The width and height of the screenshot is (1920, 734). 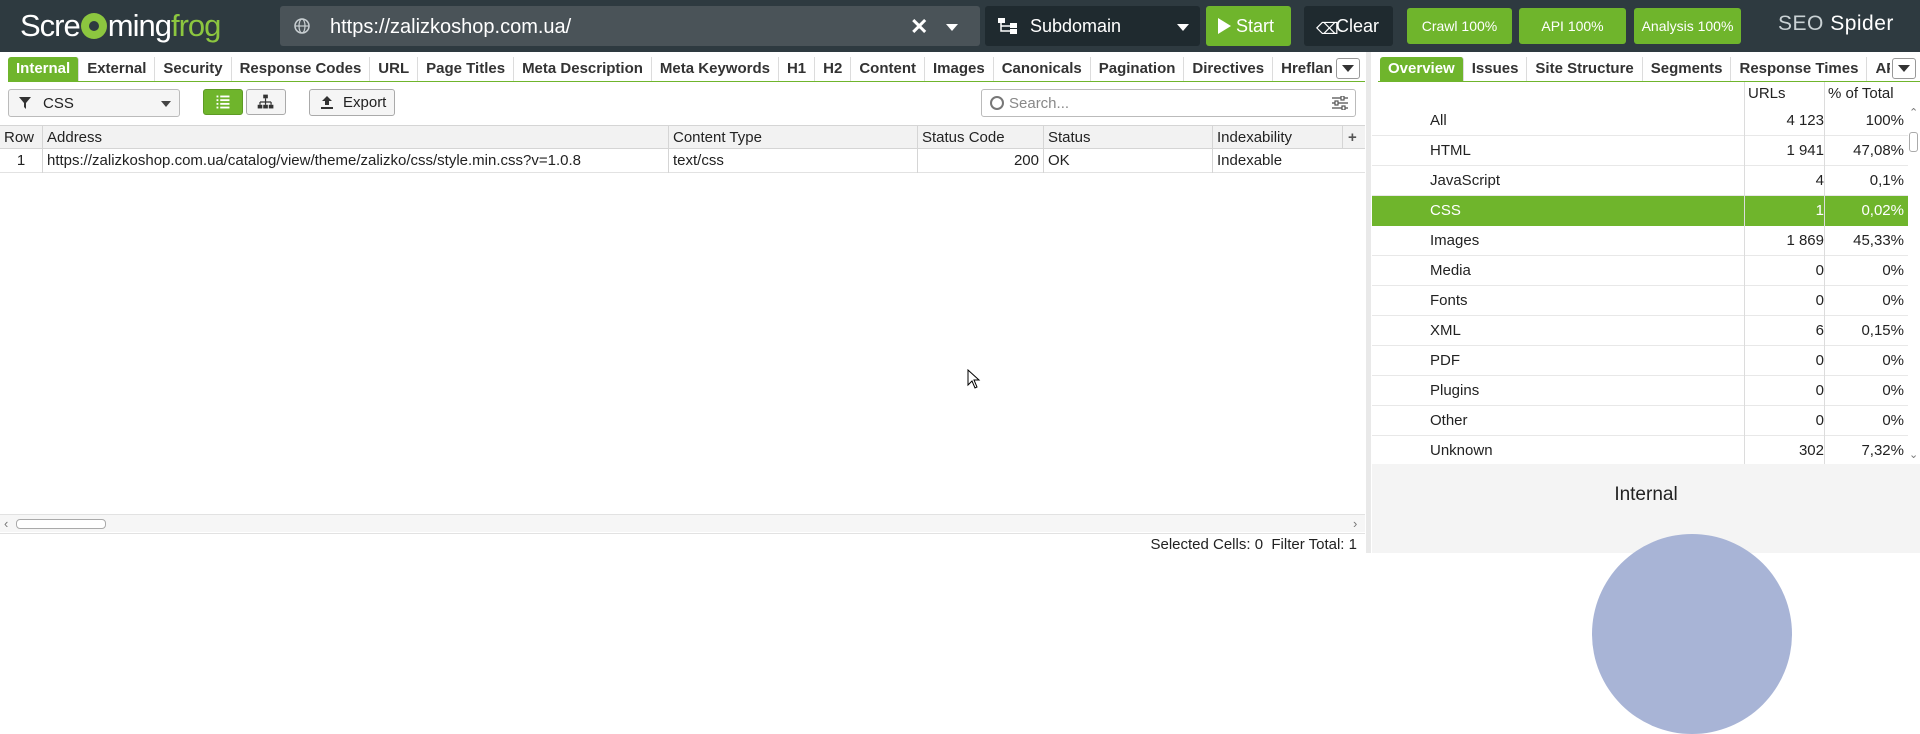 What do you see at coordinates (919, 27) in the screenshot?
I see `clear-url-icon: ✕` at bounding box center [919, 27].